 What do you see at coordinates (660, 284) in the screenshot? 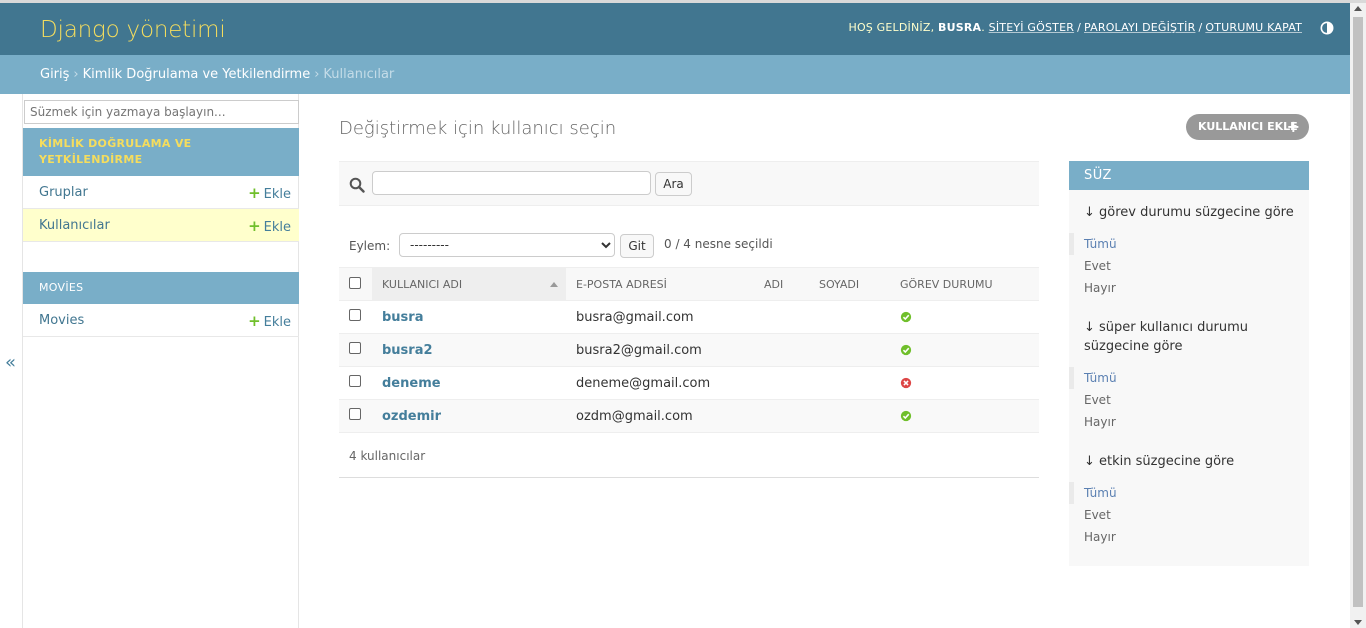
I see `column-email: E-POSTA ADRESİ` at bounding box center [660, 284].